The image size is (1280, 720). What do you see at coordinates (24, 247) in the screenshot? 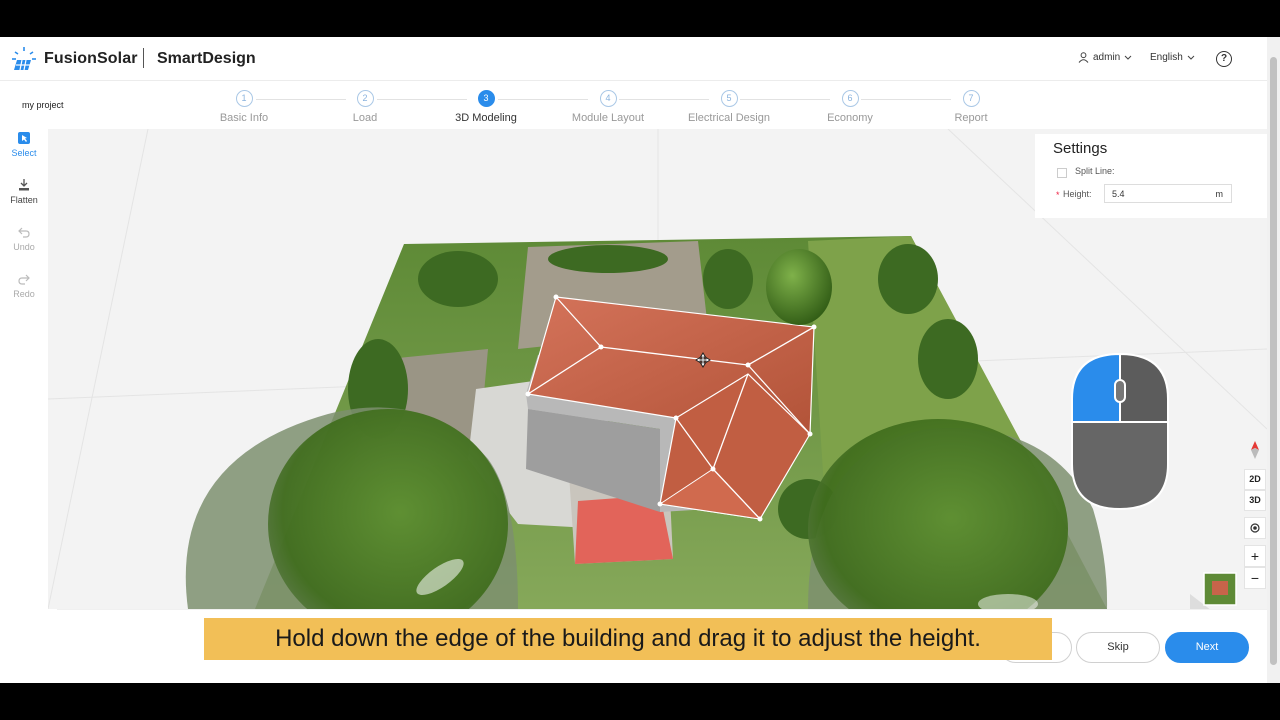
I see `undo-label: Undo` at bounding box center [24, 247].